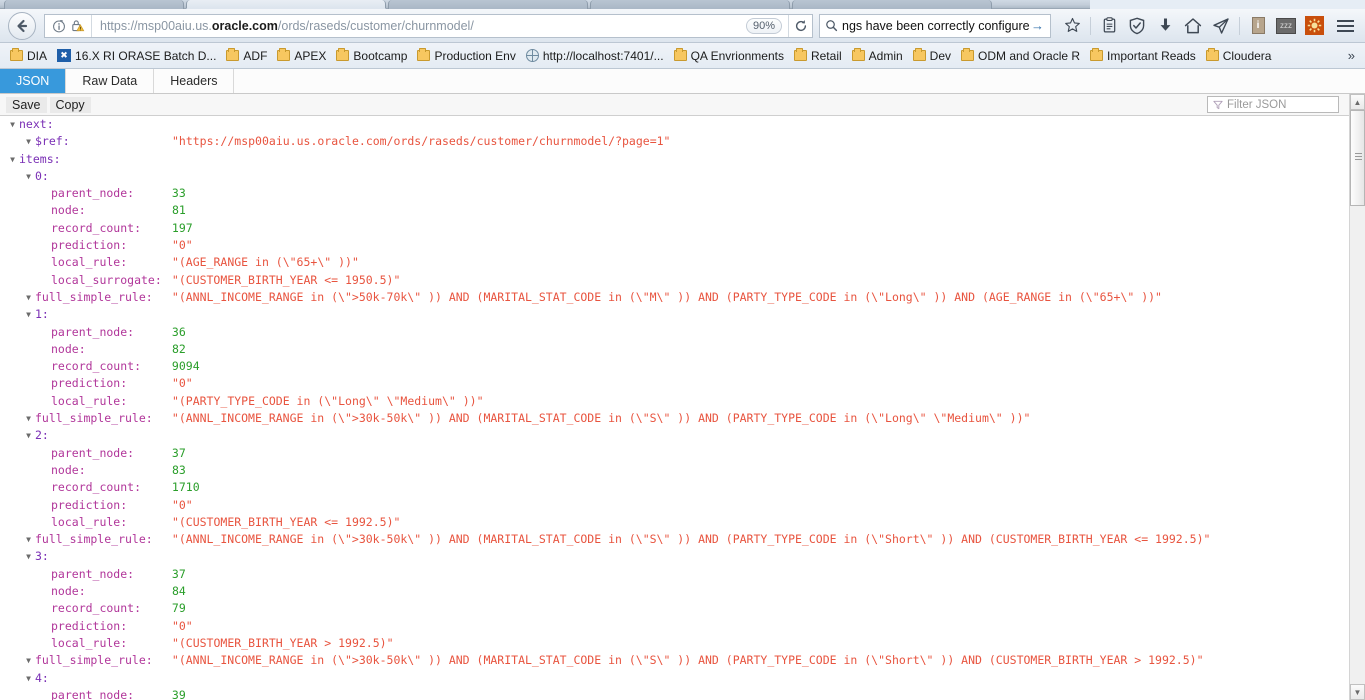  Describe the element at coordinates (286, 4) in the screenshot. I see `browser-tab-active` at that location.